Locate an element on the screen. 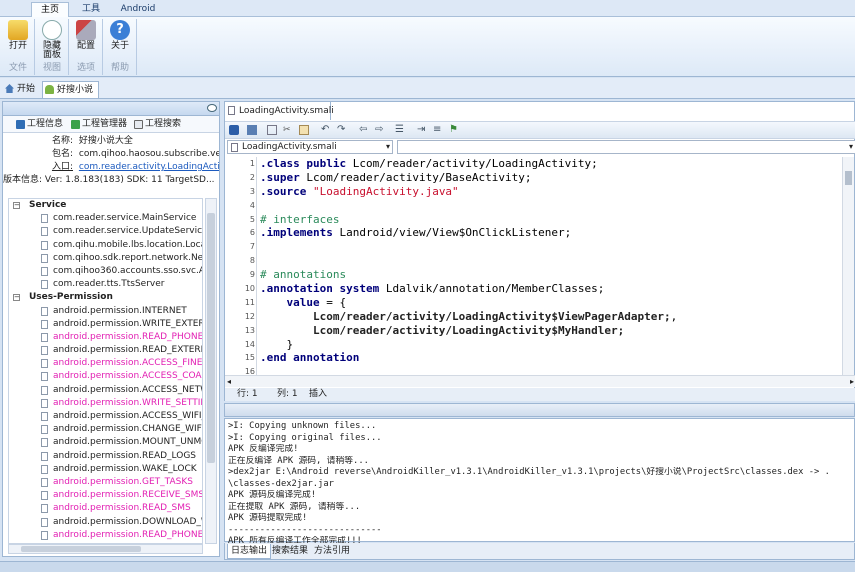 This screenshot has height=572, width=855. paste-icon is located at coordinates (304, 130).